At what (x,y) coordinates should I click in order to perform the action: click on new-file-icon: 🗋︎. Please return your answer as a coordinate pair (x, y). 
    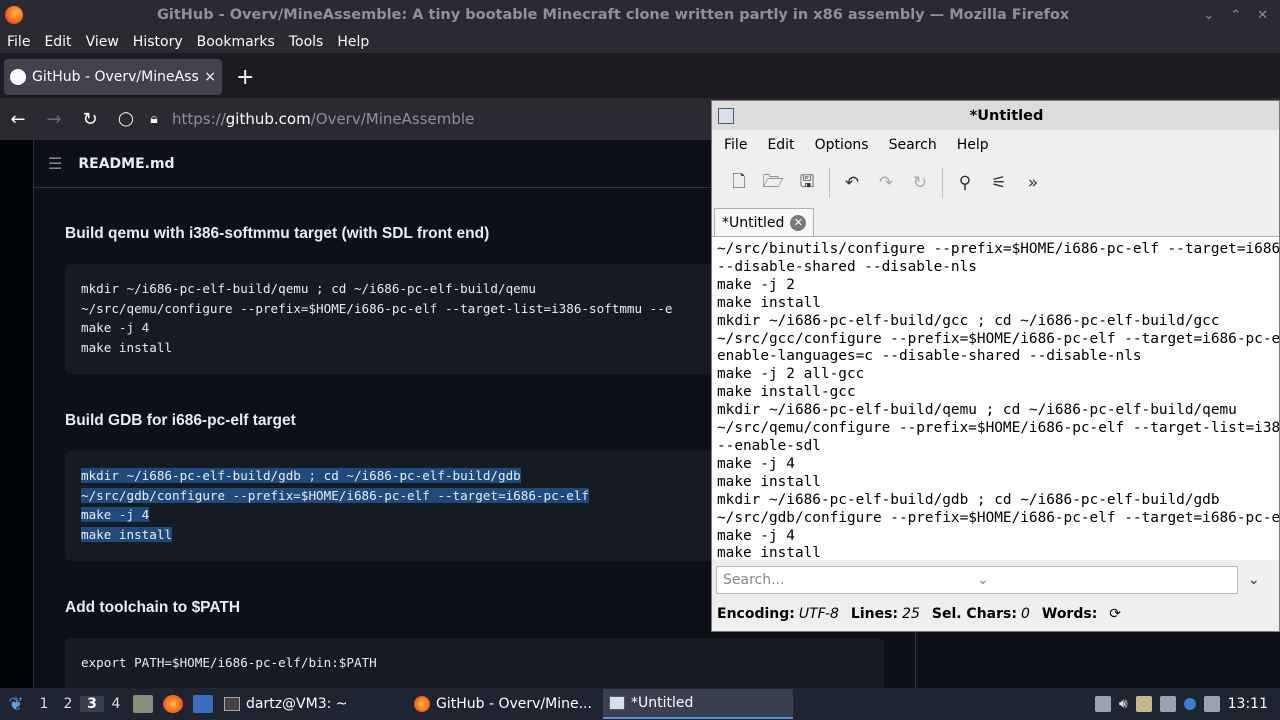
    Looking at the image, I should click on (739, 183).